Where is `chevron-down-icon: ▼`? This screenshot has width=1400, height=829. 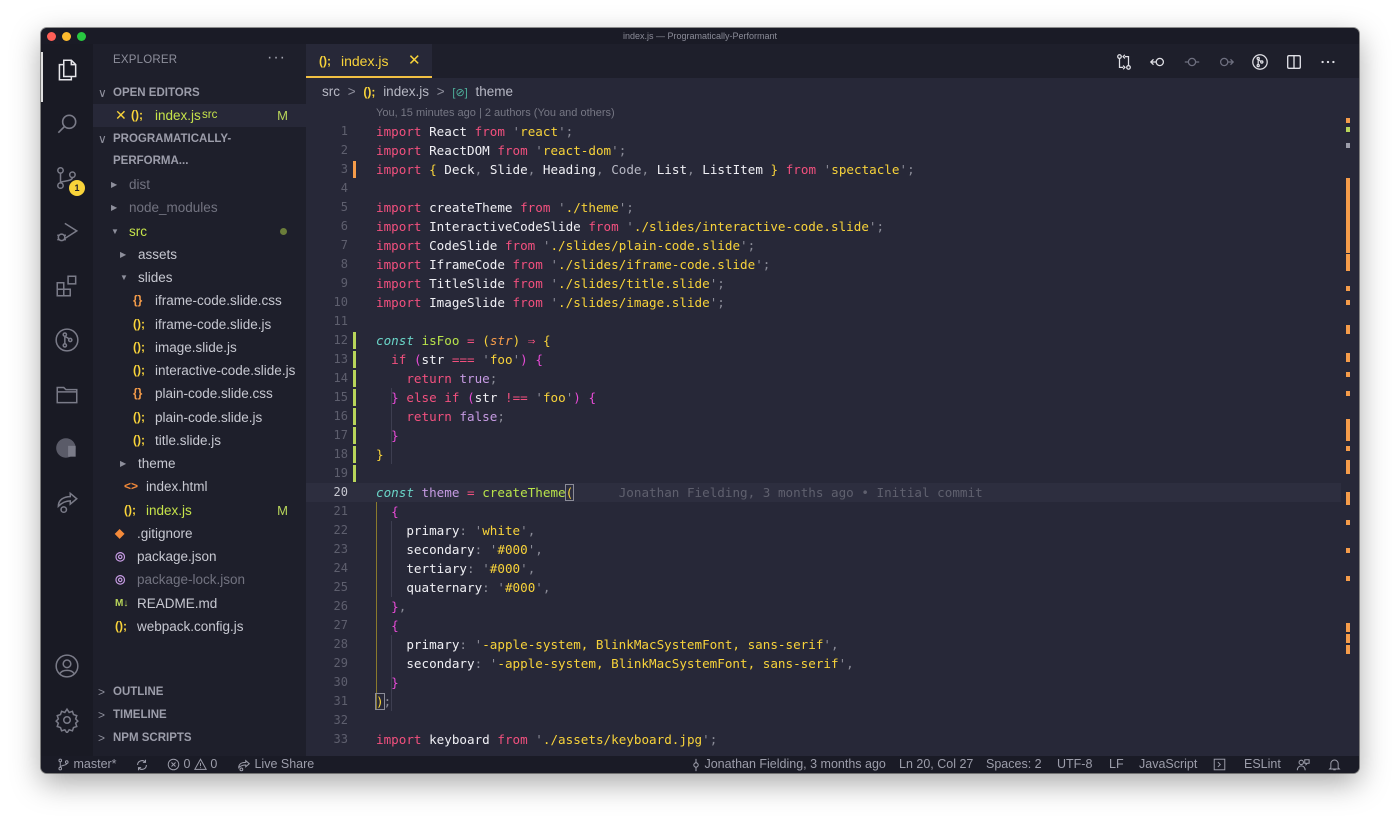 chevron-down-icon: ▼ is located at coordinates (124, 277).